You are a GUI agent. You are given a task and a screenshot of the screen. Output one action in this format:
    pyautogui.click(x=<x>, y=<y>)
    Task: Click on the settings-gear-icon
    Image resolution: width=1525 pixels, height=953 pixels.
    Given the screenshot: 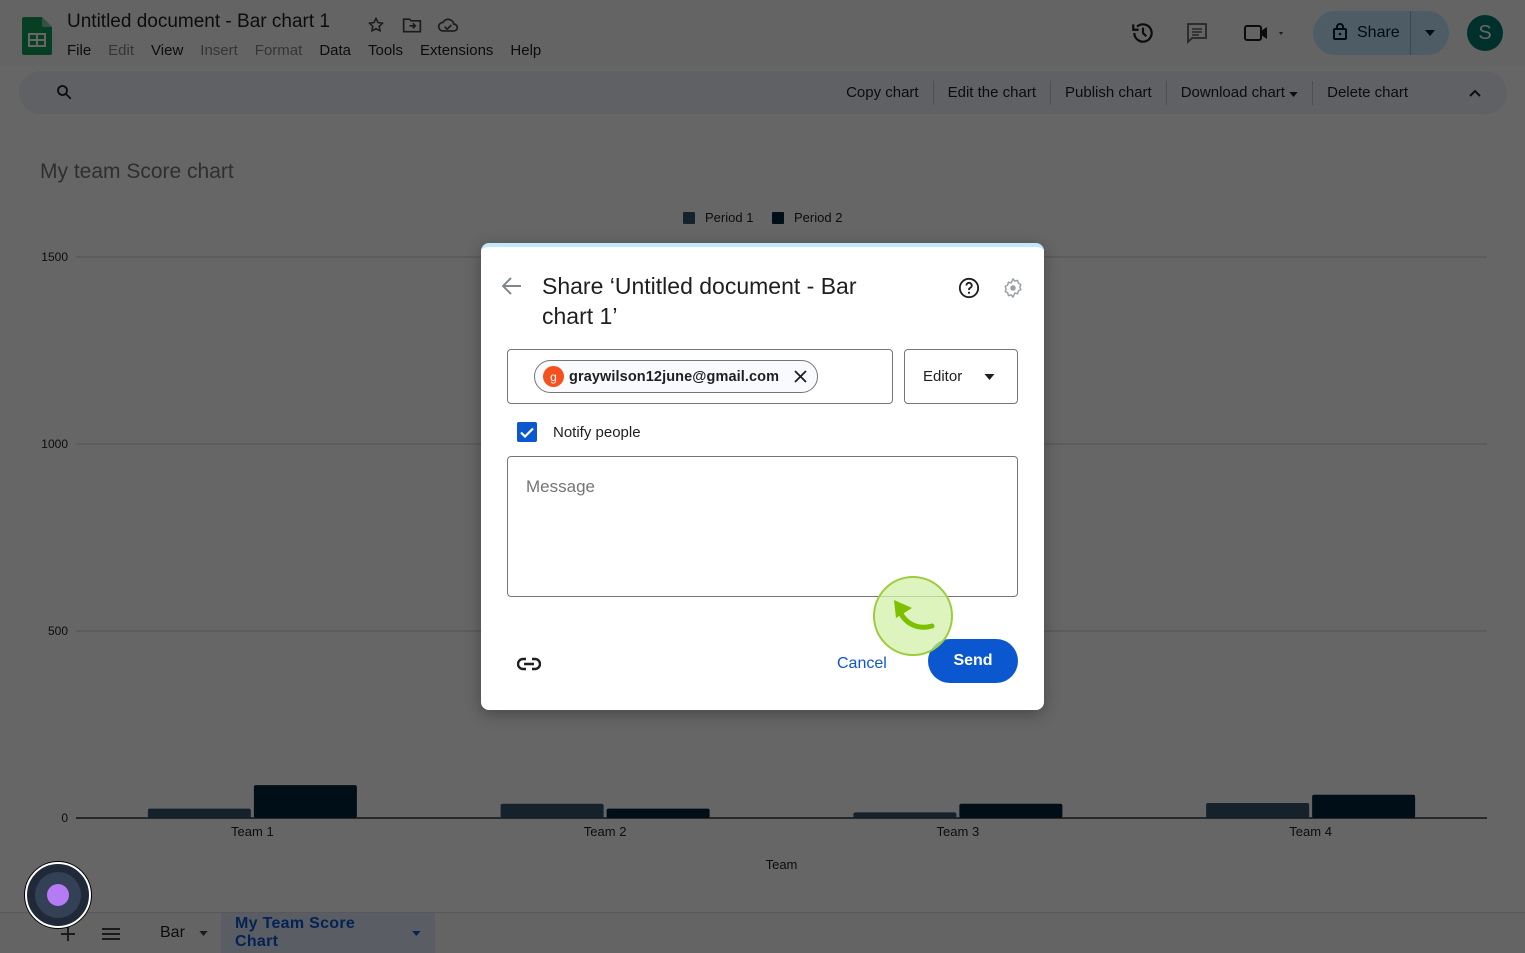 What is the action you would take?
    pyautogui.click(x=1013, y=288)
    